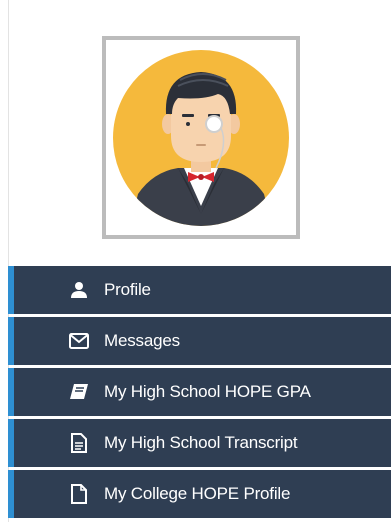 Image resolution: width=391 pixels, height=522 pixels. I want to click on document-text-icon, so click(79, 443).